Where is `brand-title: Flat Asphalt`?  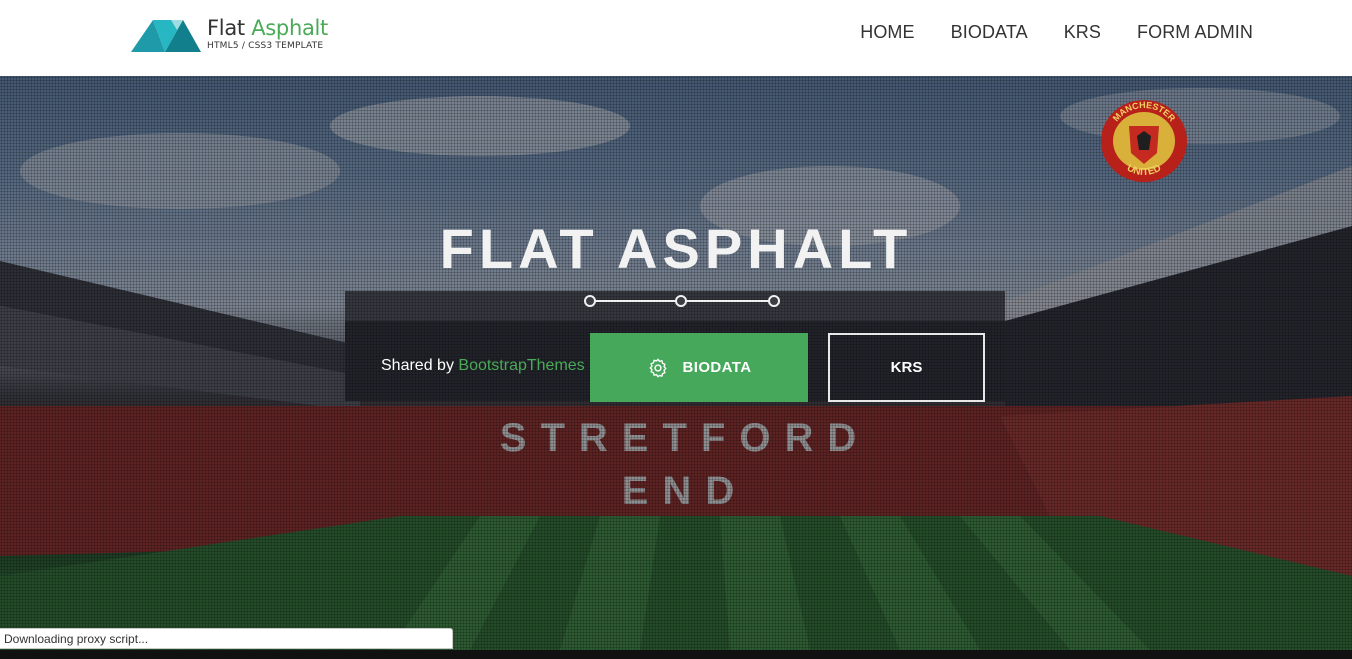 brand-title: Flat Asphalt is located at coordinates (267, 28).